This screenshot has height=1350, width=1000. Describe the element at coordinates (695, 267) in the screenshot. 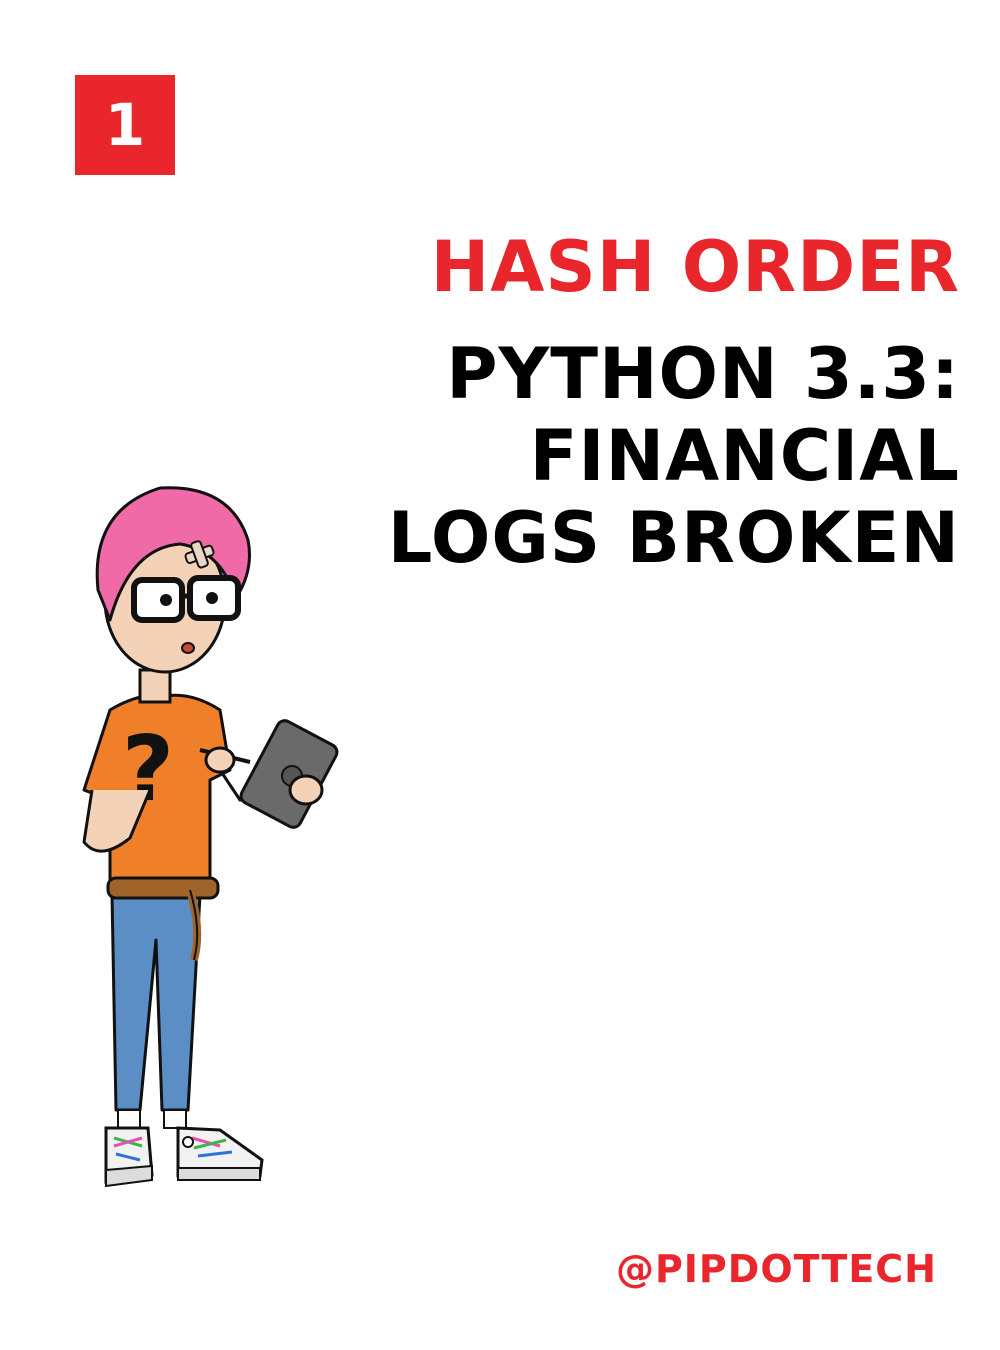

I see `kicker-title: HASH ORDER` at that location.